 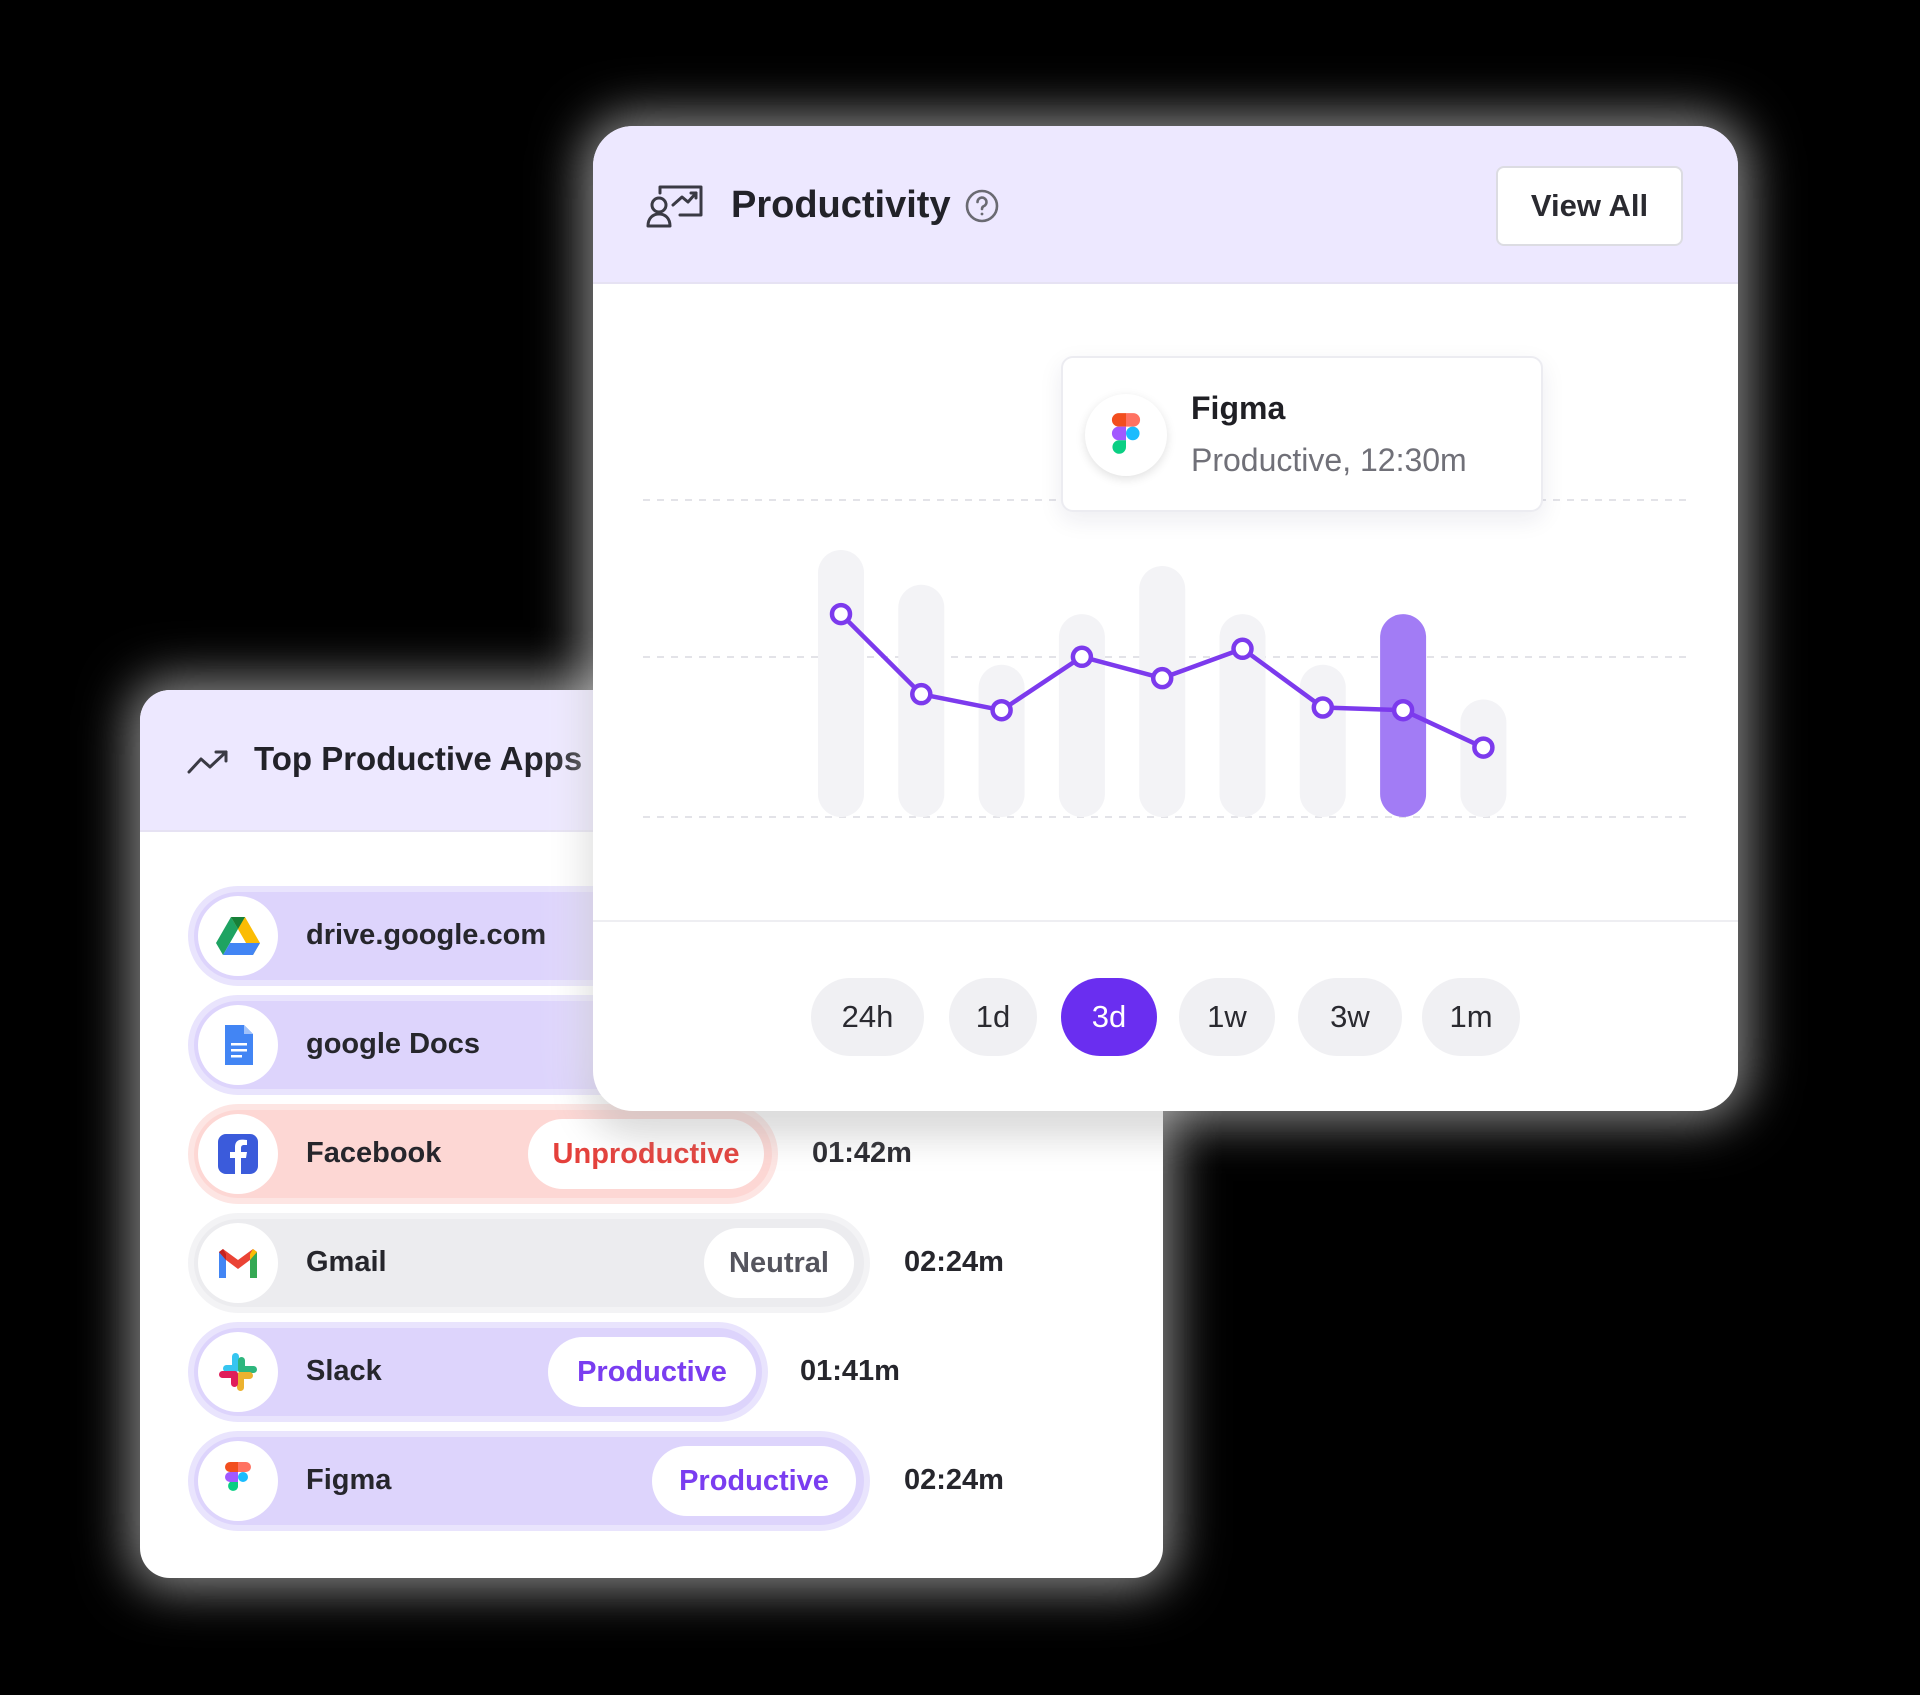 I want to click on app-row-facebook: Facebook Unproductive 01:42m, so click(x=588, y=1154).